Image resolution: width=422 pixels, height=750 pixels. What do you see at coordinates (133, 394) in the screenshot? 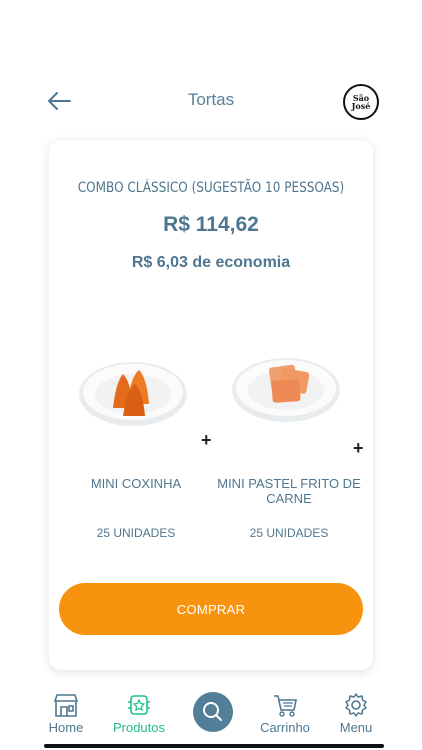
I see `coxinha-image` at bounding box center [133, 394].